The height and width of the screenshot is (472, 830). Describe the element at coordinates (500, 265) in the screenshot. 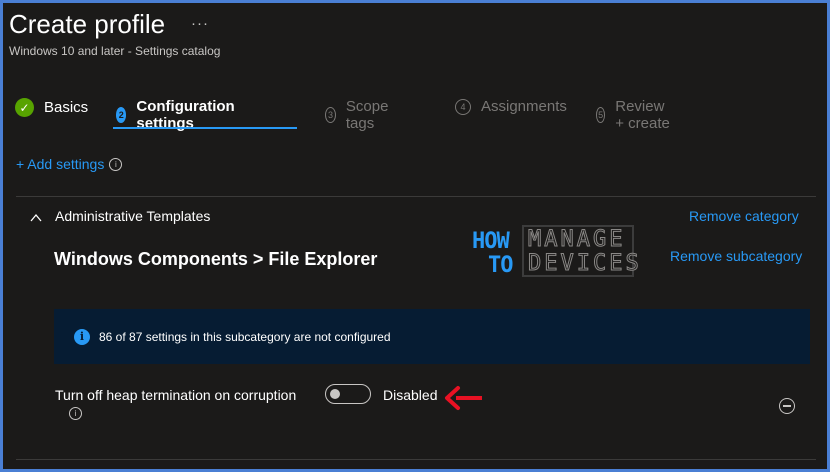

I see `logo-text-to: TO` at that location.